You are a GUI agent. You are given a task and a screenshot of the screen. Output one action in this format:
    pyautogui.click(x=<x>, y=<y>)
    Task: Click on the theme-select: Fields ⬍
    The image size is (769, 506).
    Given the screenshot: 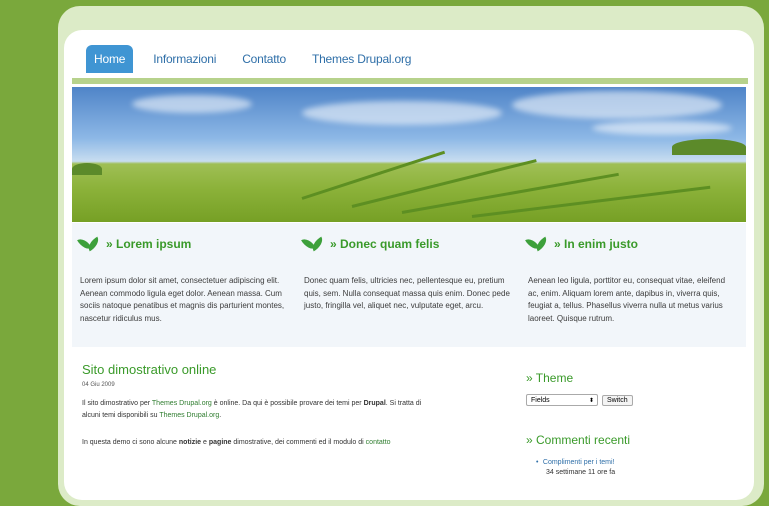 What is the action you would take?
    pyautogui.click(x=562, y=400)
    